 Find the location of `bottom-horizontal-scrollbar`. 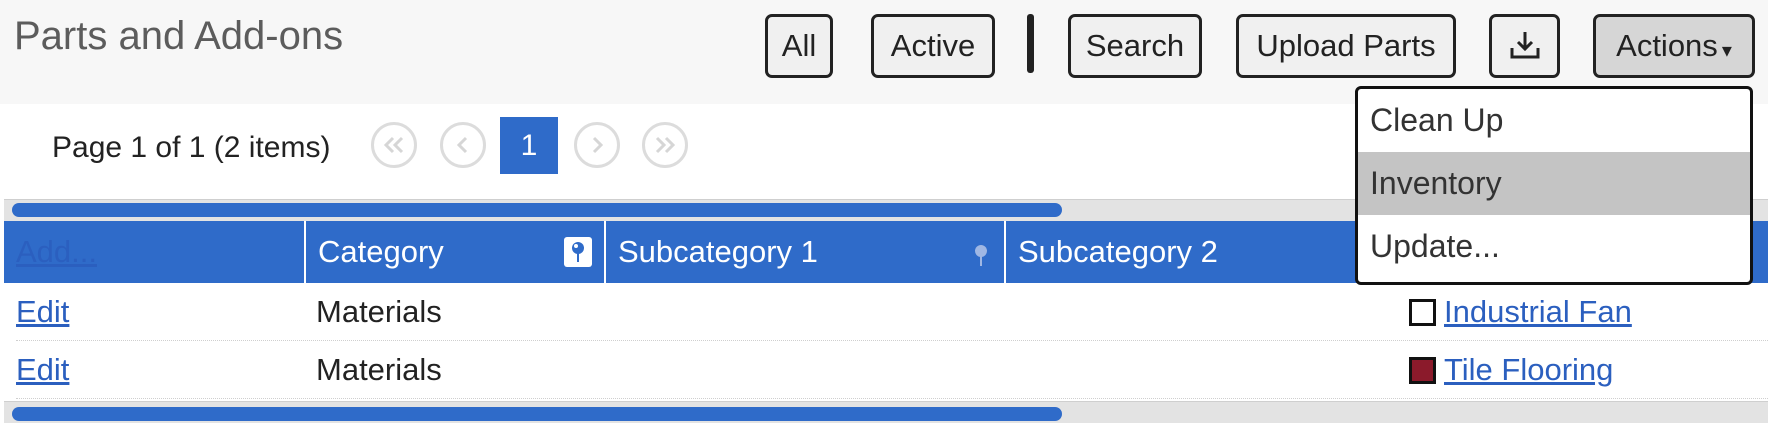

bottom-horizontal-scrollbar is located at coordinates (886, 412).